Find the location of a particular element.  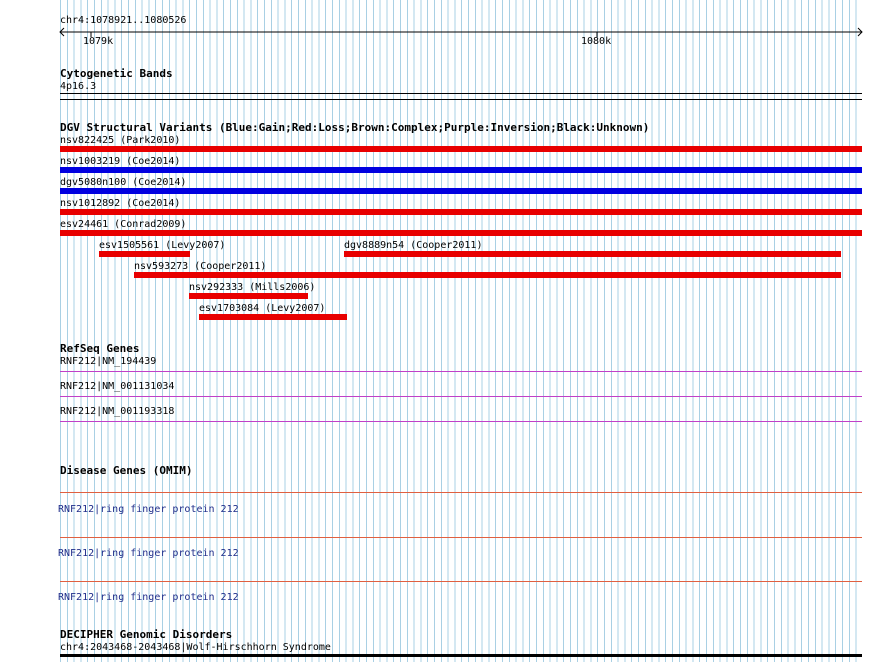

ruler-tick-label: 1080k is located at coordinates (596, 41).